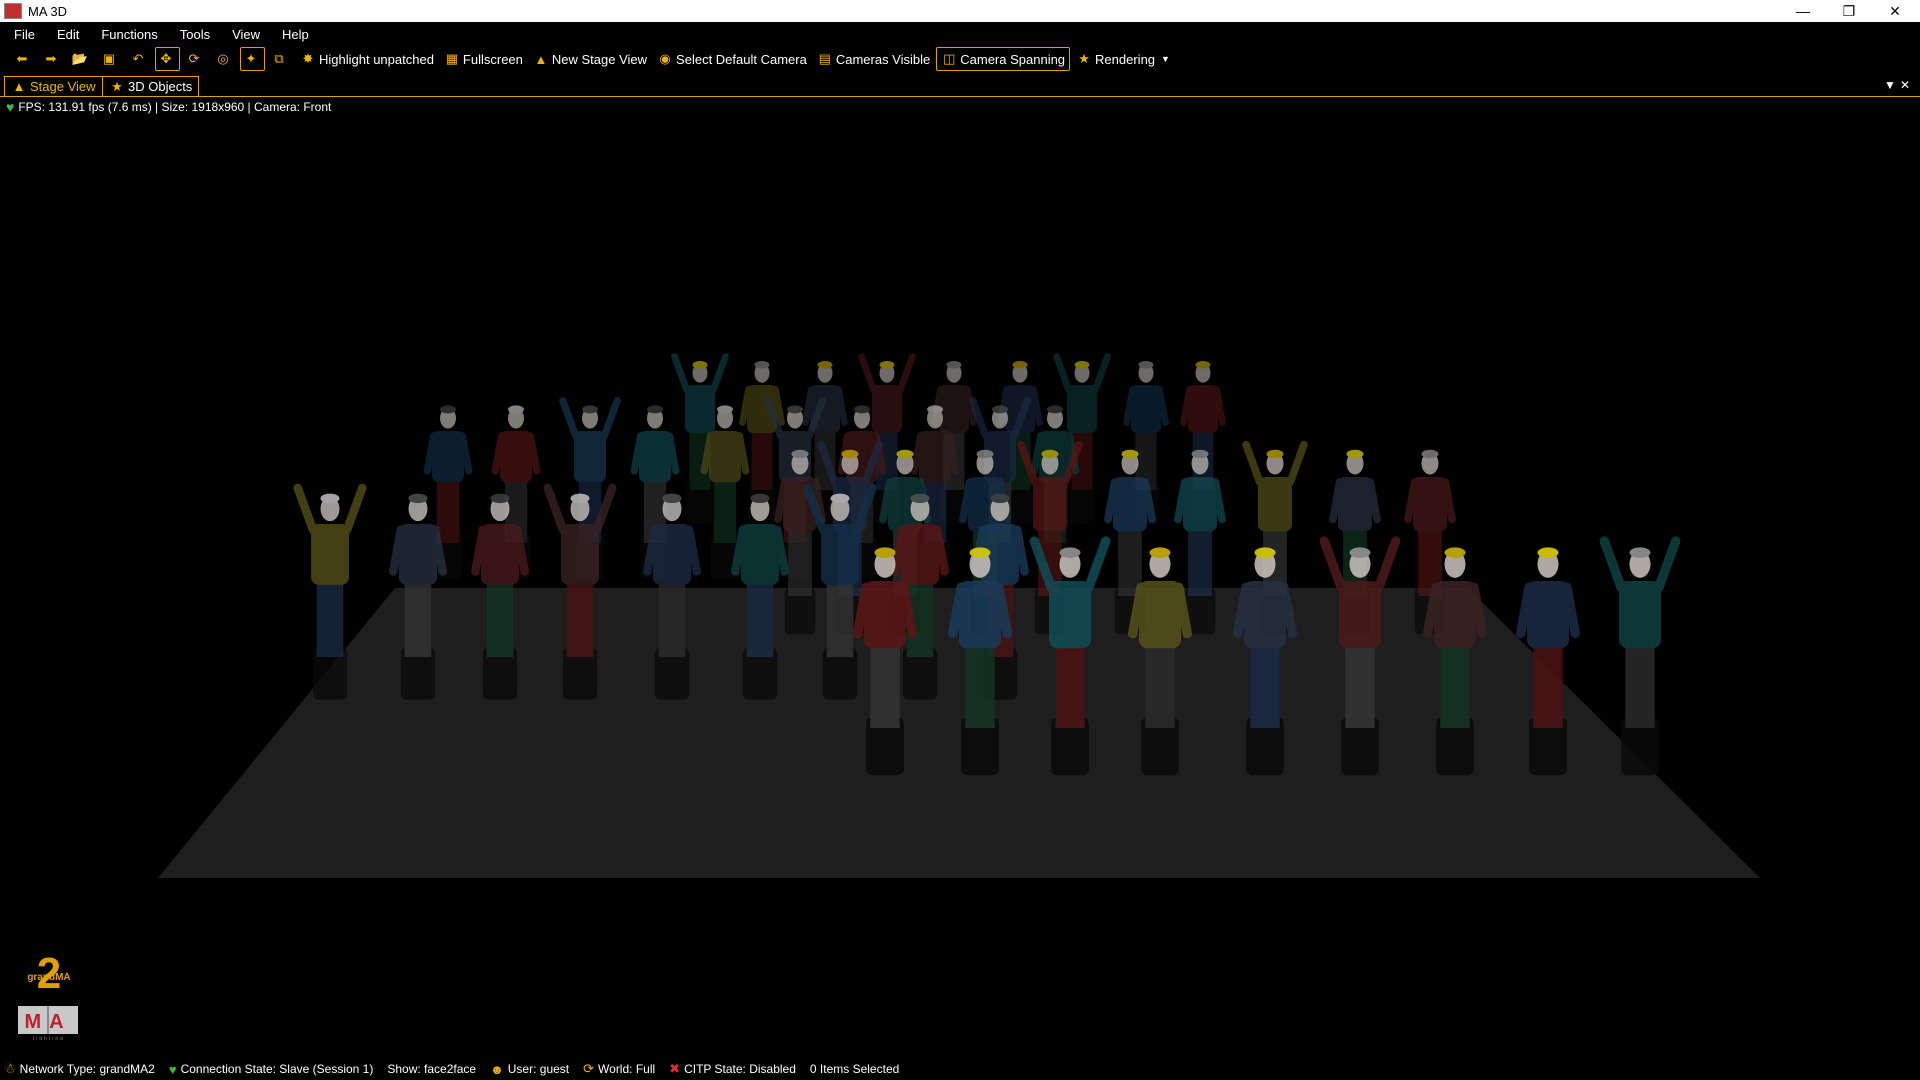 This screenshot has width=1920, height=1080. I want to click on rotate-tool-button: ⟳, so click(195, 59).